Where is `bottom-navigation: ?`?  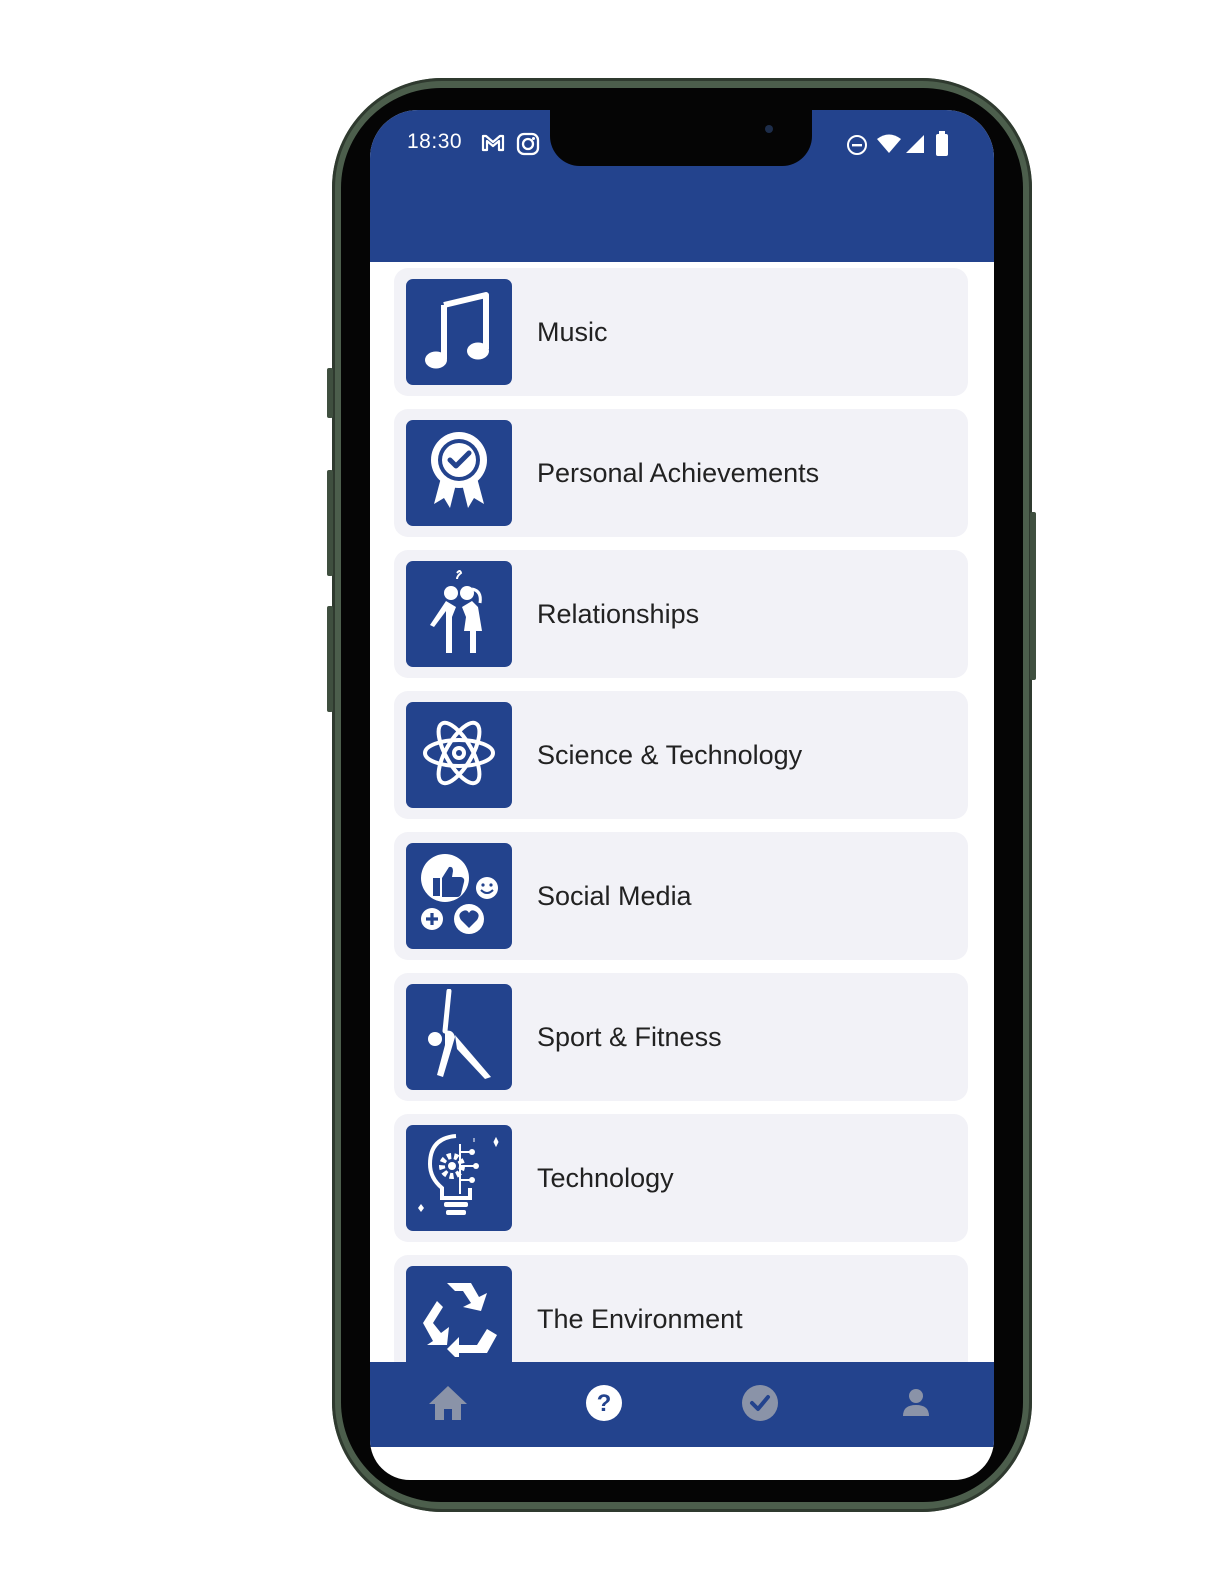
bottom-navigation: ? is located at coordinates (682, 1404).